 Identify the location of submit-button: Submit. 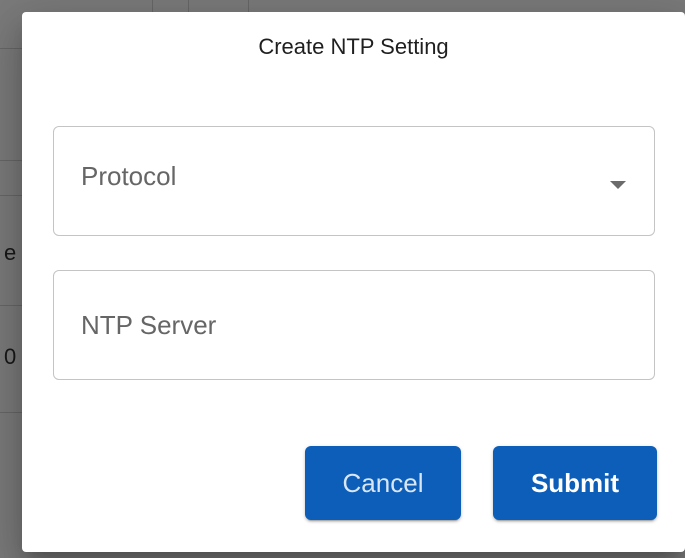
(575, 483).